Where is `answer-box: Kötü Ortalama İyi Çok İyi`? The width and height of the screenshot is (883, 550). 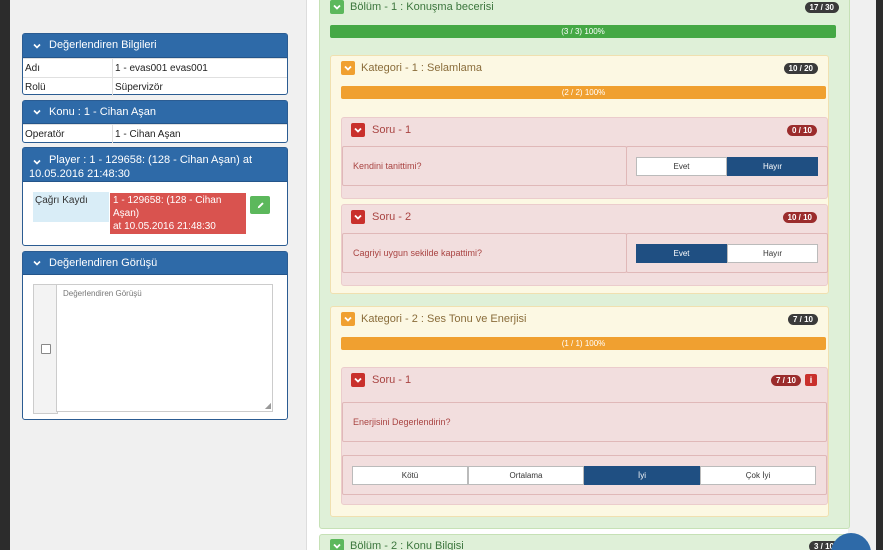
answer-box: Kötü Ortalama İyi Çok İyi is located at coordinates (584, 475).